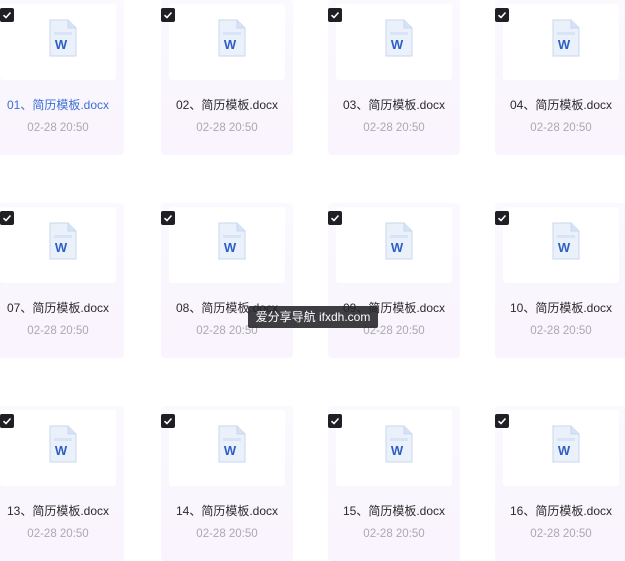 The height and width of the screenshot is (561, 625). I want to click on file-name: 13、简历模板.docx, so click(62, 510).